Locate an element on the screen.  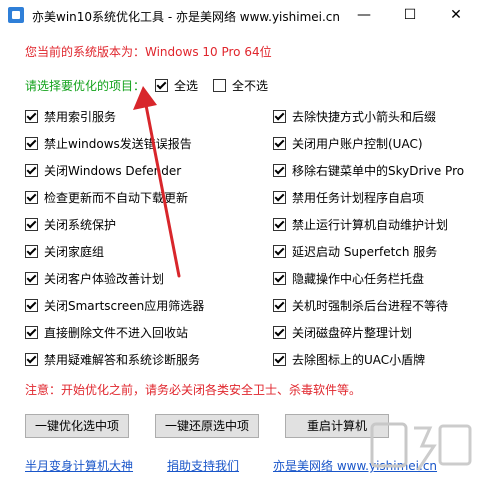
select-none-label: 全不选 is located at coordinates (250, 86).